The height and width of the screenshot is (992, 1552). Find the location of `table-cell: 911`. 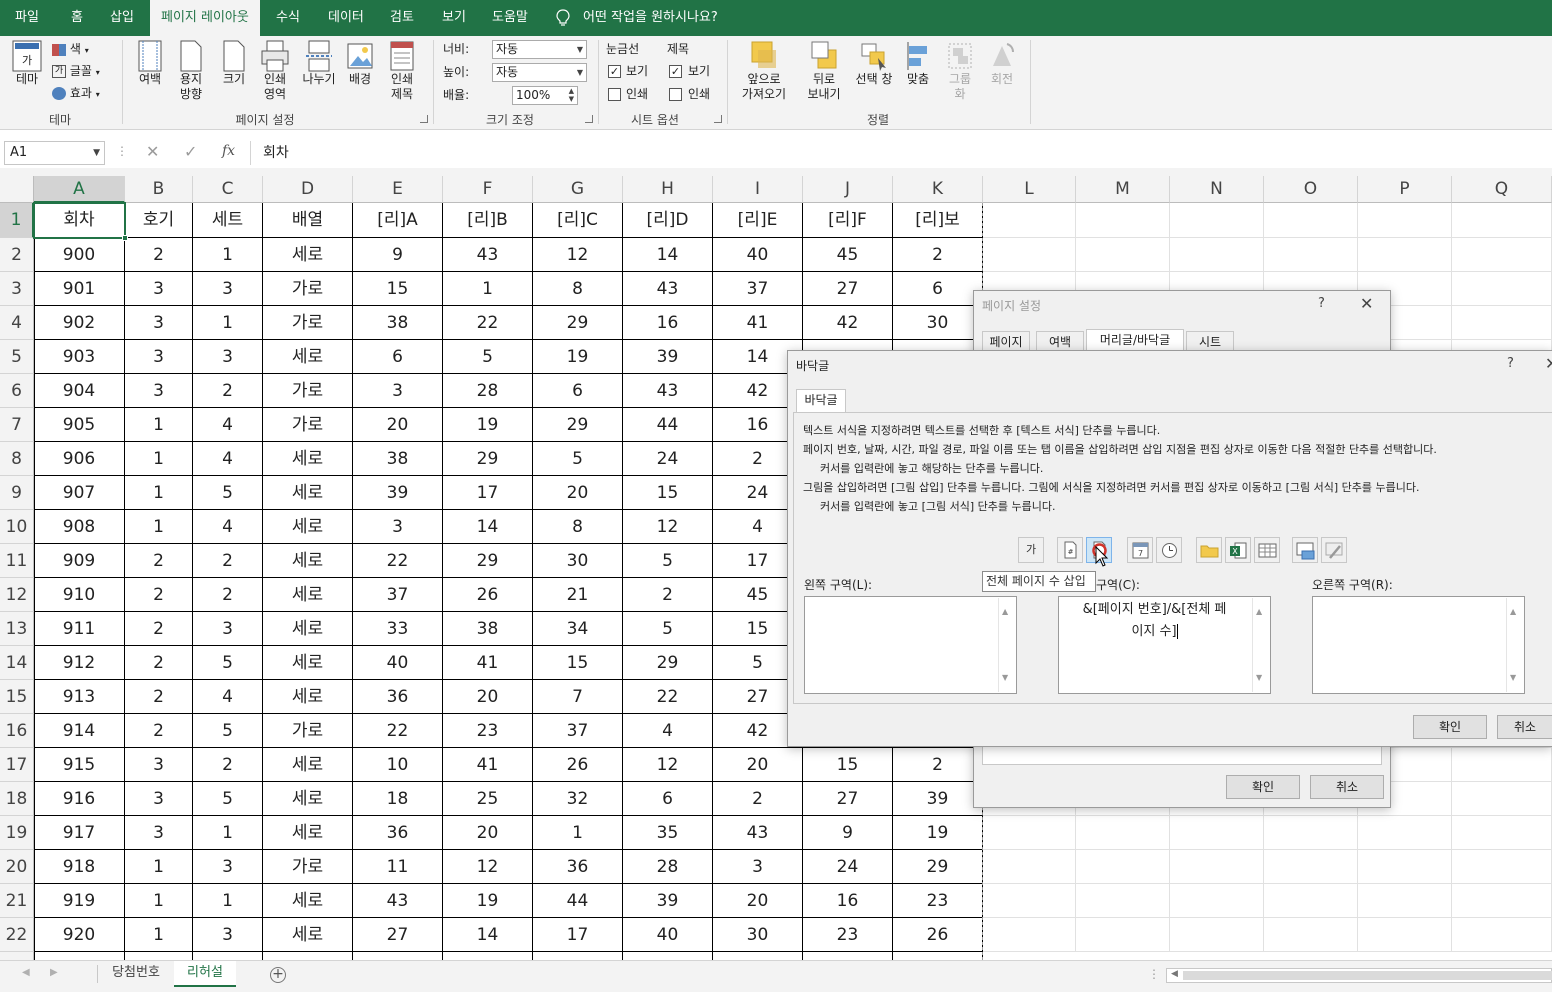

table-cell: 911 is located at coordinates (79, 629).